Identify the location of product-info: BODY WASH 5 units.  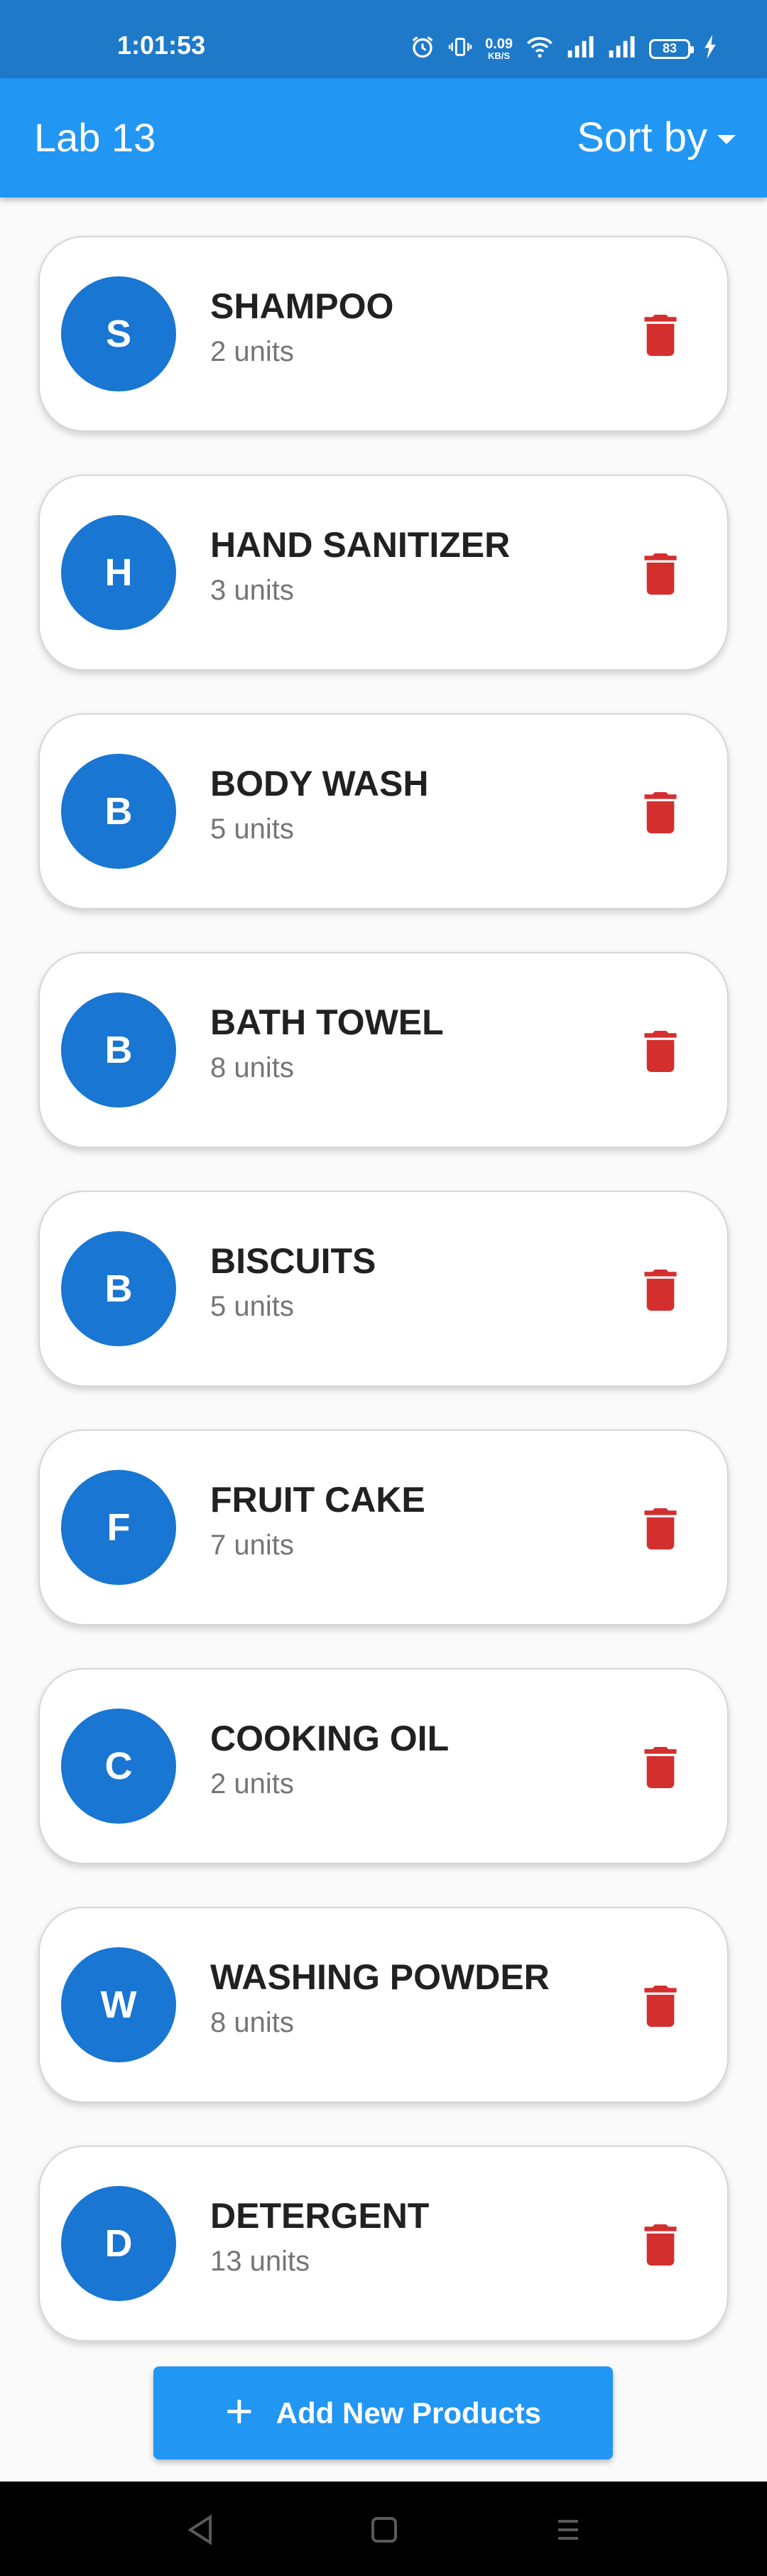
(319, 804).